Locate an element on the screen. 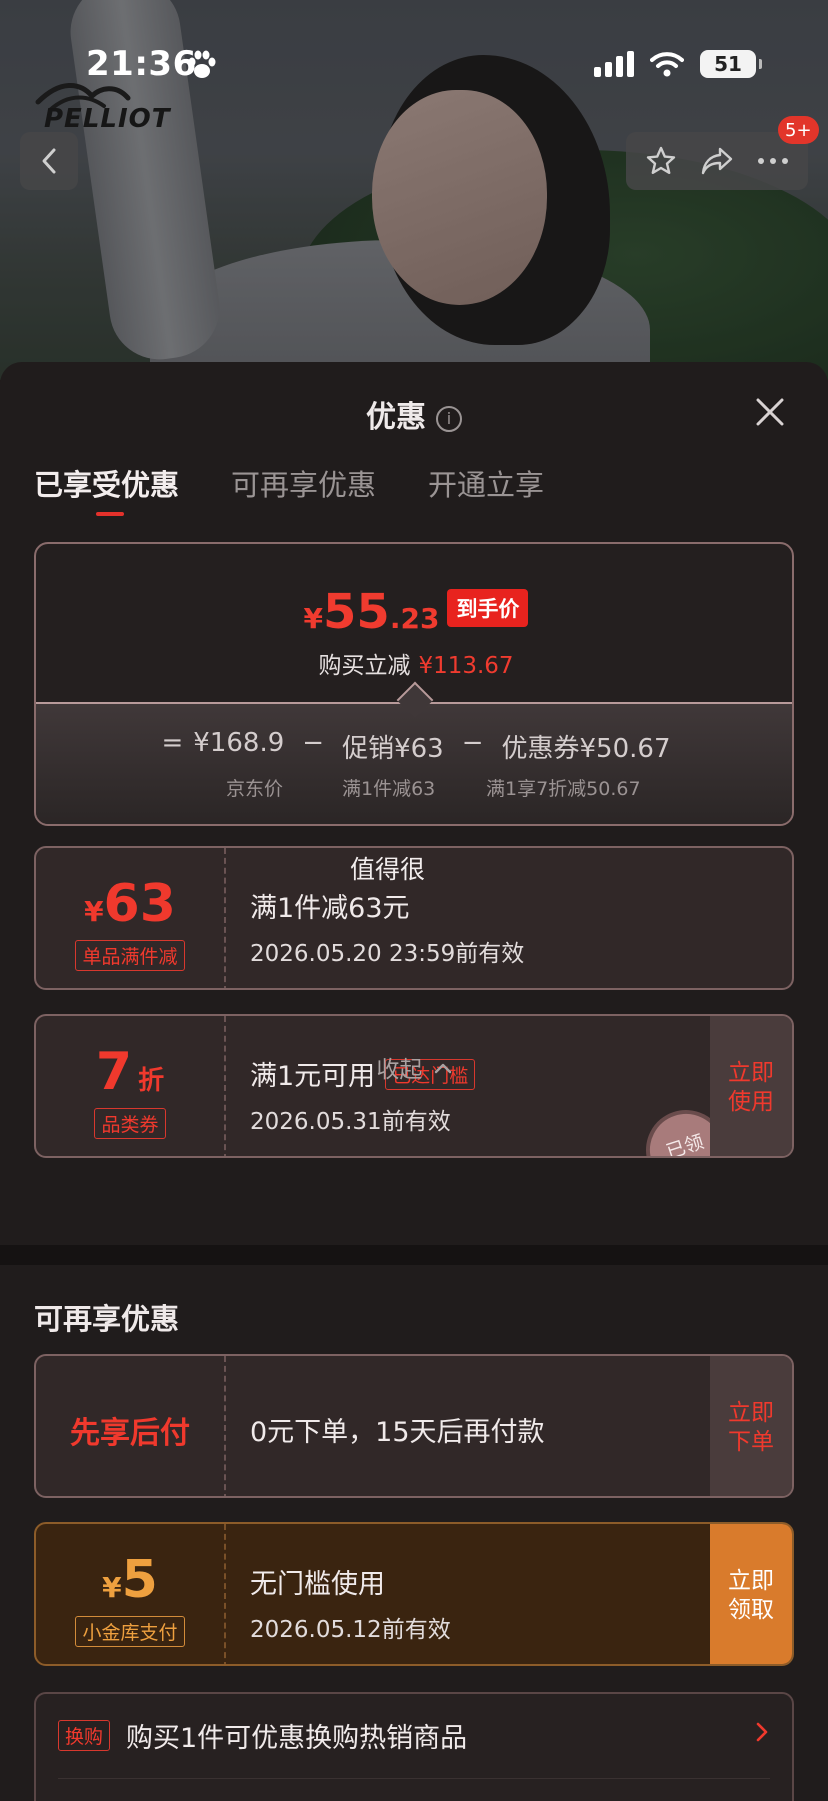 The image size is (828, 1801). status-icons: 51 is located at coordinates (678, 64).